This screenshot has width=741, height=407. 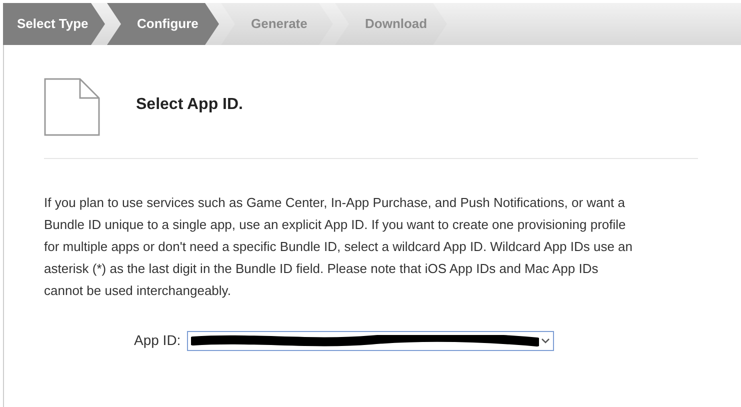 What do you see at coordinates (54, 24) in the screenshot?
I see `step-tab: Select Type` at bounding box center [54, 24].